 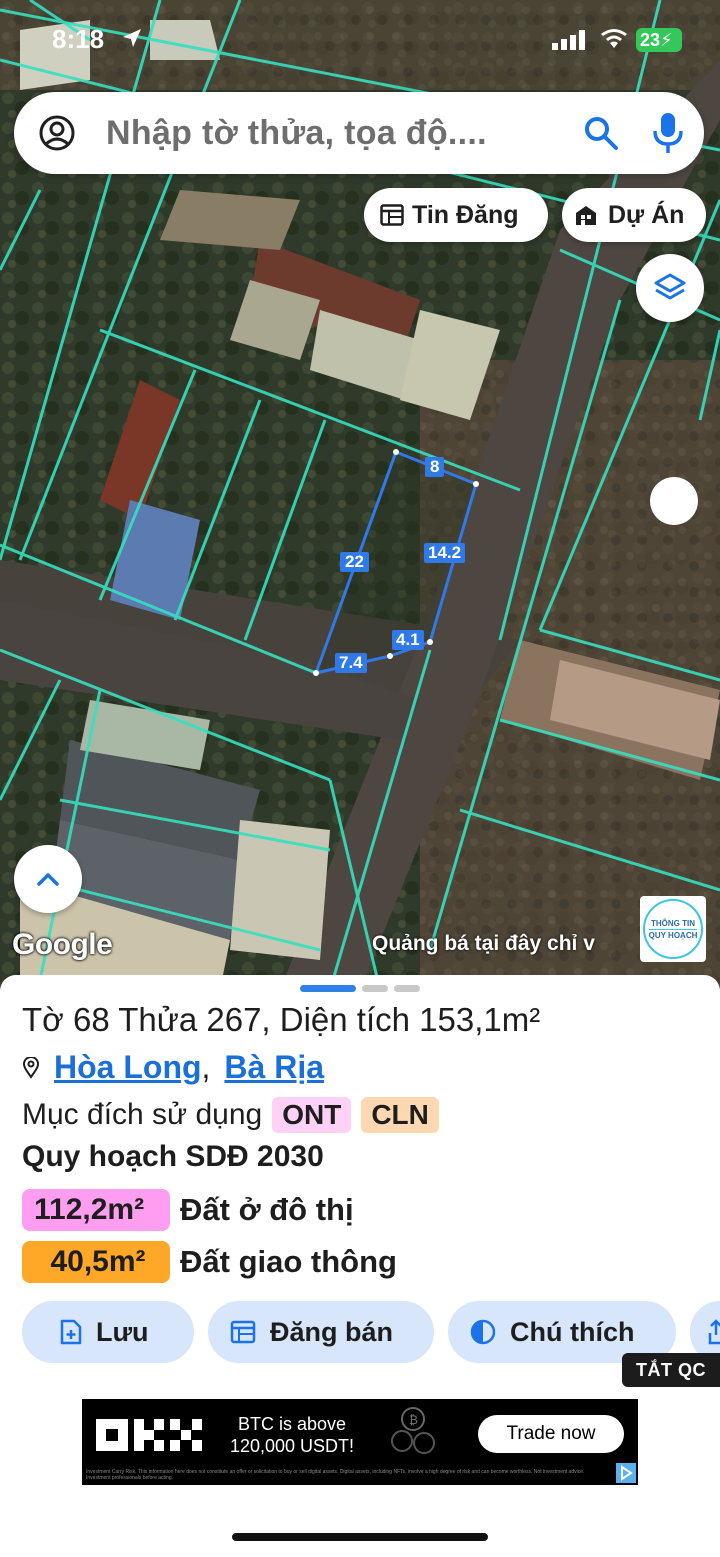 What do you see at coordinates (122, 1331) in the screenshot?
I see `save-label: Lưu` at bounding box center [122, 1331].